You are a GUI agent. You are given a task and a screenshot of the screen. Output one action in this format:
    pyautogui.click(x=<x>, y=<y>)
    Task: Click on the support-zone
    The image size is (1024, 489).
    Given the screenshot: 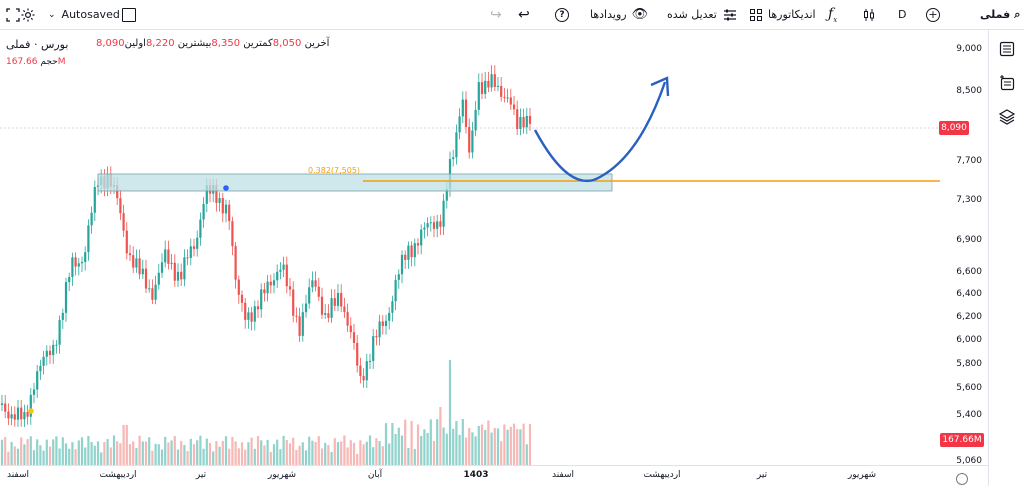 What is the action you would take?
    pyautogui.click(x=355, y=182)
    